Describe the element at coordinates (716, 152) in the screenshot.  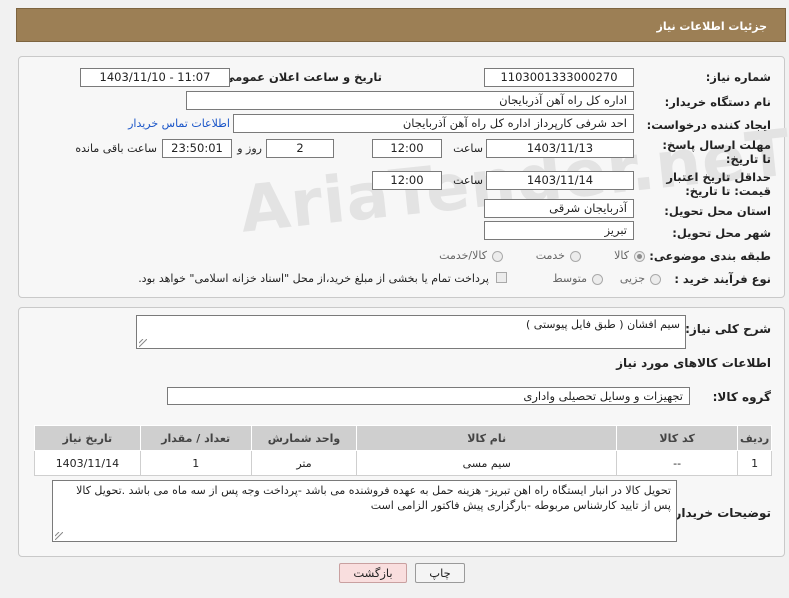
I see `deadline-label: مهلت ارسال پاسخ: تا تاریخ:` at that location.